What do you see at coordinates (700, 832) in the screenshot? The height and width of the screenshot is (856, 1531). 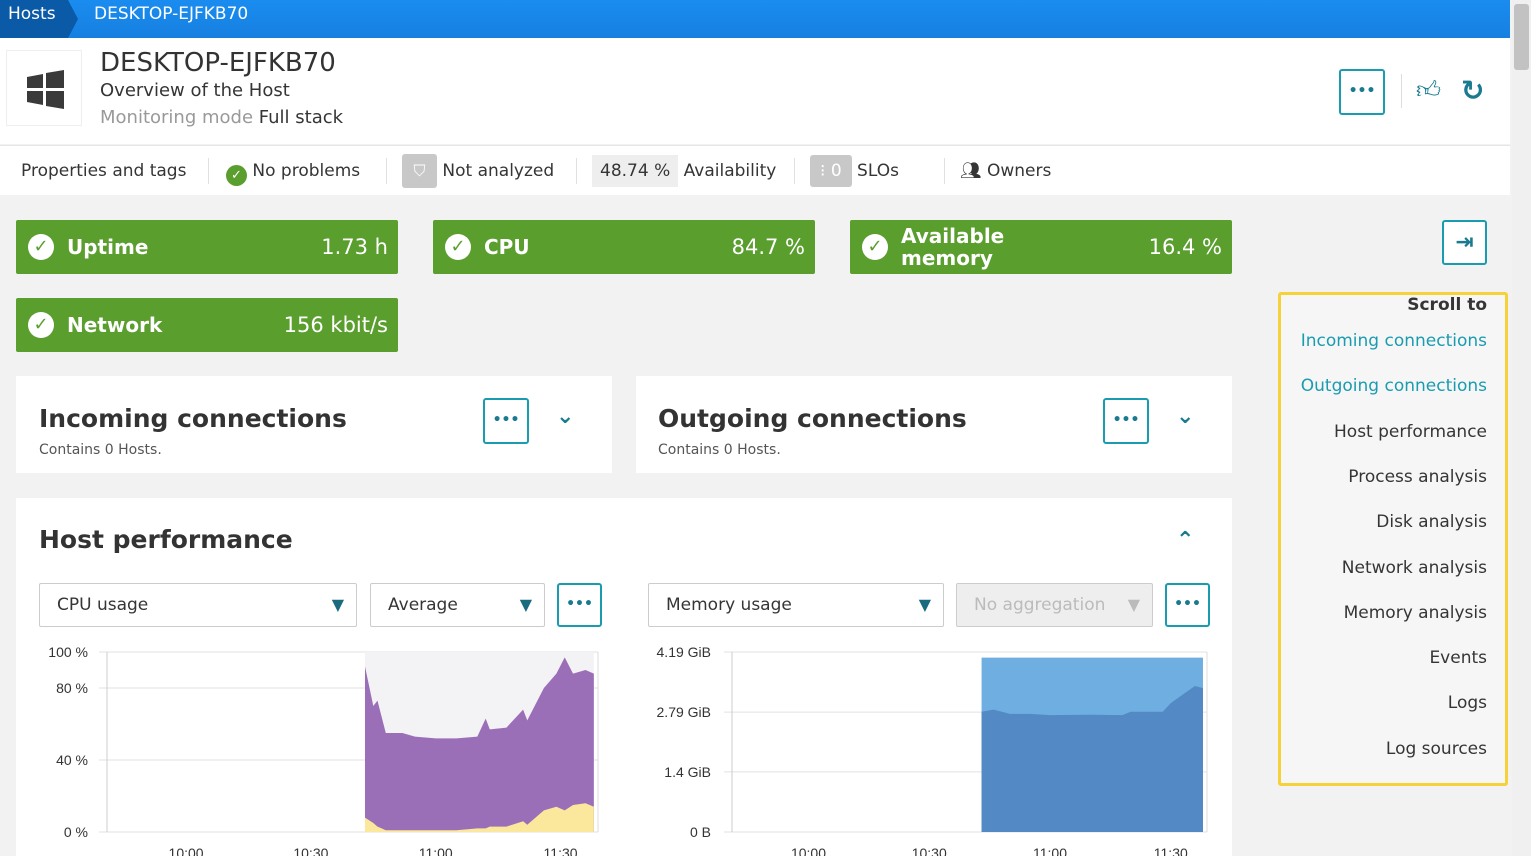 I see `y-tick-label: 0 B` at bounding box center [700, 832].